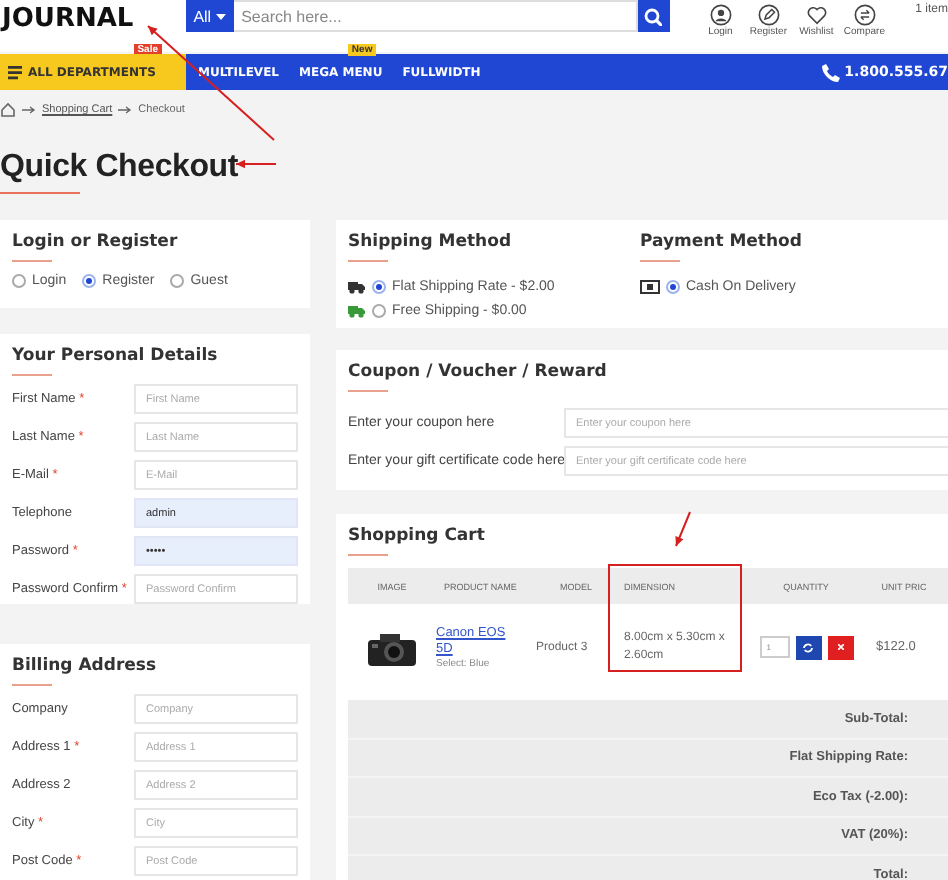 The width and height of the screenshot is (948, 880). What do you see at coordinates (69, 18) in the screenshot?
I see `logo: JOURNAL` at bounding box center [69, 18].